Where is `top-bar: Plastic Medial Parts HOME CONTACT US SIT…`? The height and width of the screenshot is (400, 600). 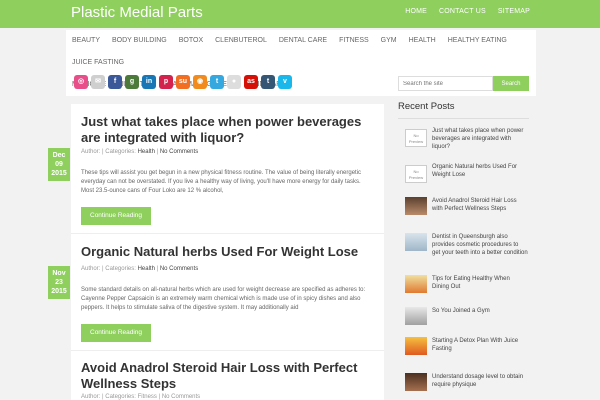
top-bar: Plastic Medial Parts HOME CONTACT US SIT… is located at coordinates (300, 14).